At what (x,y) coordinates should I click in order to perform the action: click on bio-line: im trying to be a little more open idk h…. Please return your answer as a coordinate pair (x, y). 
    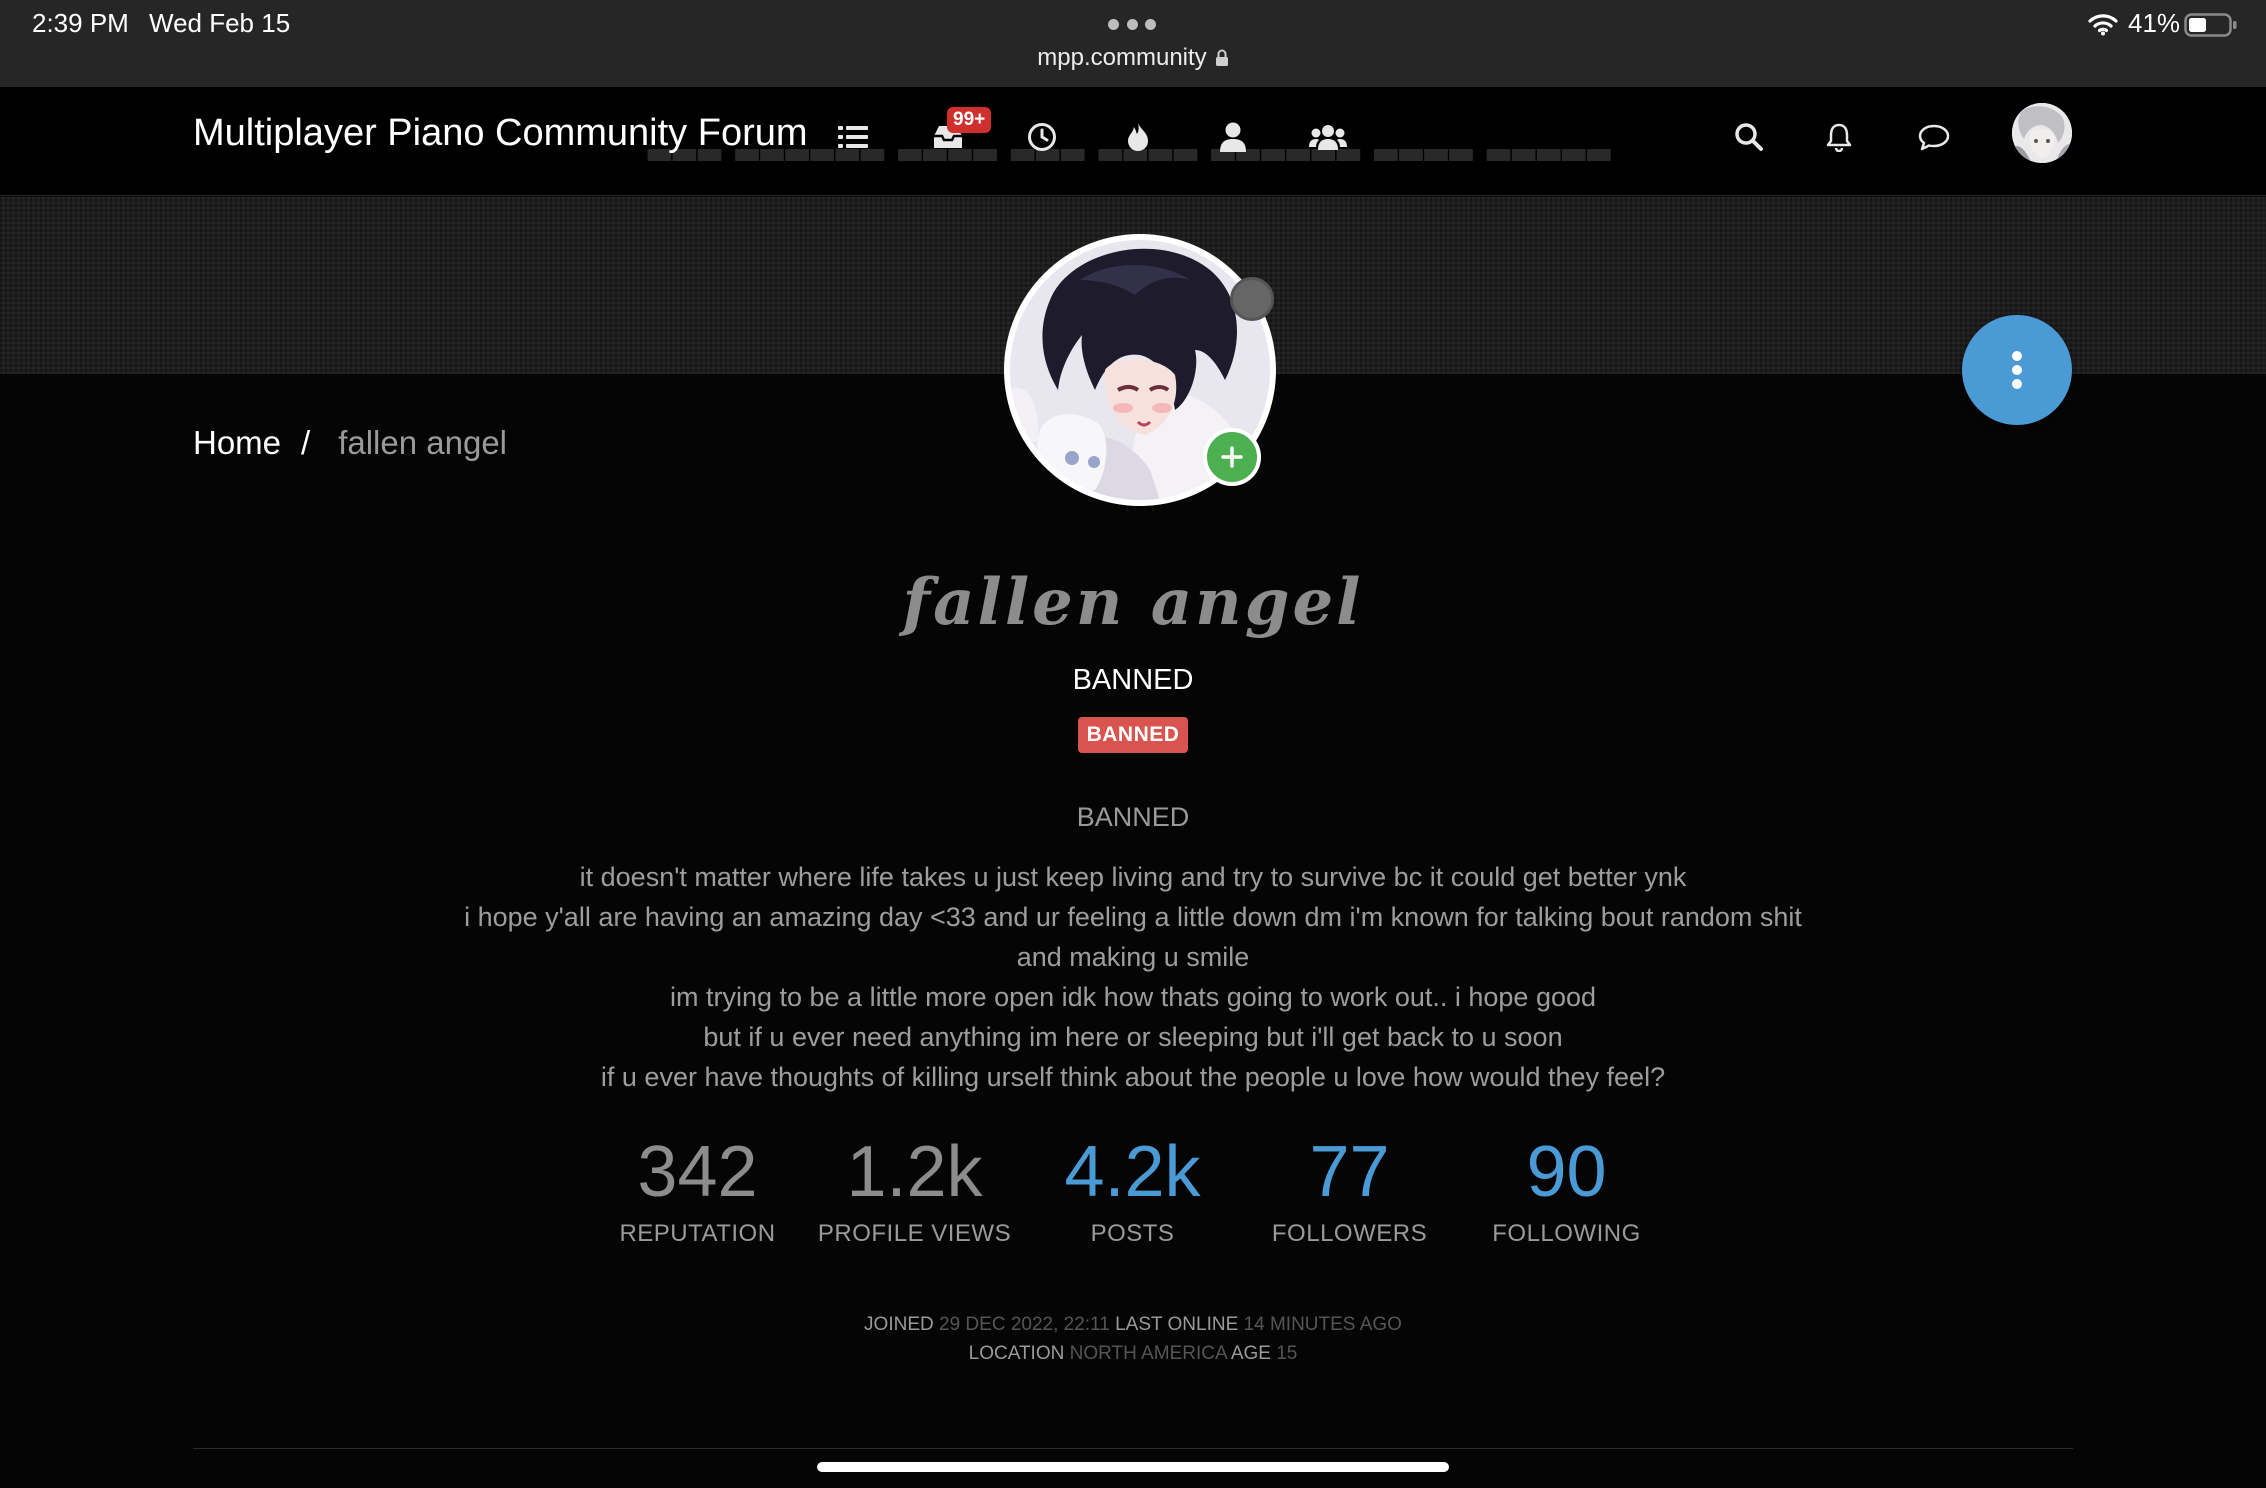
    Looking at the image, I should click on (1133, 997).